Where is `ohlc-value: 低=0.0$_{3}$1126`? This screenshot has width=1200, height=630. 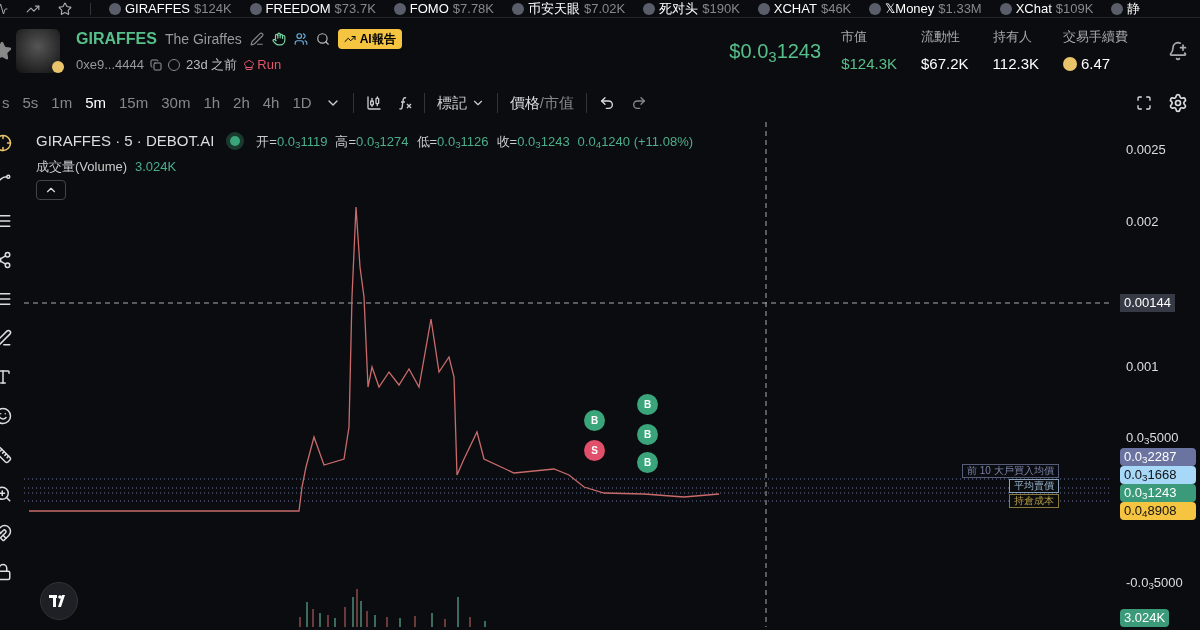
ohlc-value: 低=0.0$_{3}$1126 is located at coordinates (452, 141).